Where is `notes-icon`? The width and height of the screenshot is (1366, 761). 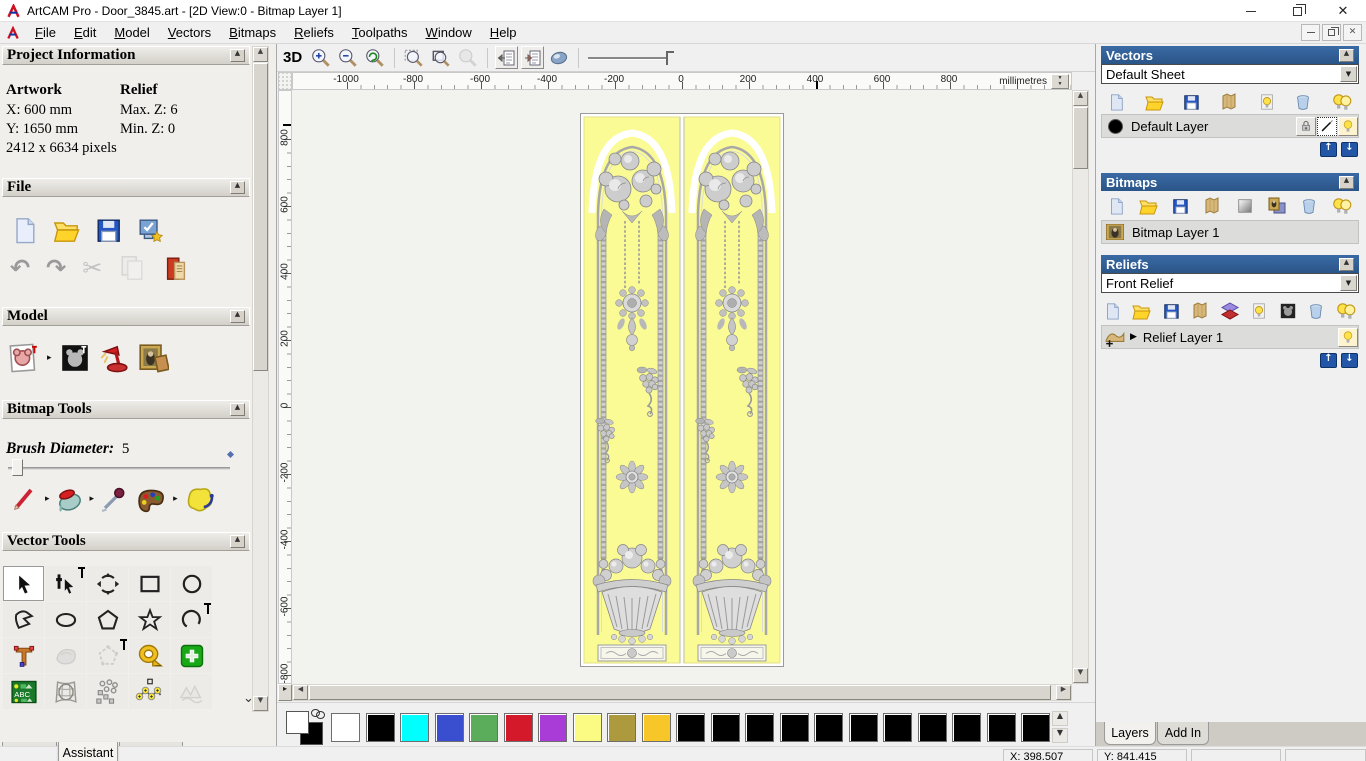
notes-icon is located at coordinates (176, 268).